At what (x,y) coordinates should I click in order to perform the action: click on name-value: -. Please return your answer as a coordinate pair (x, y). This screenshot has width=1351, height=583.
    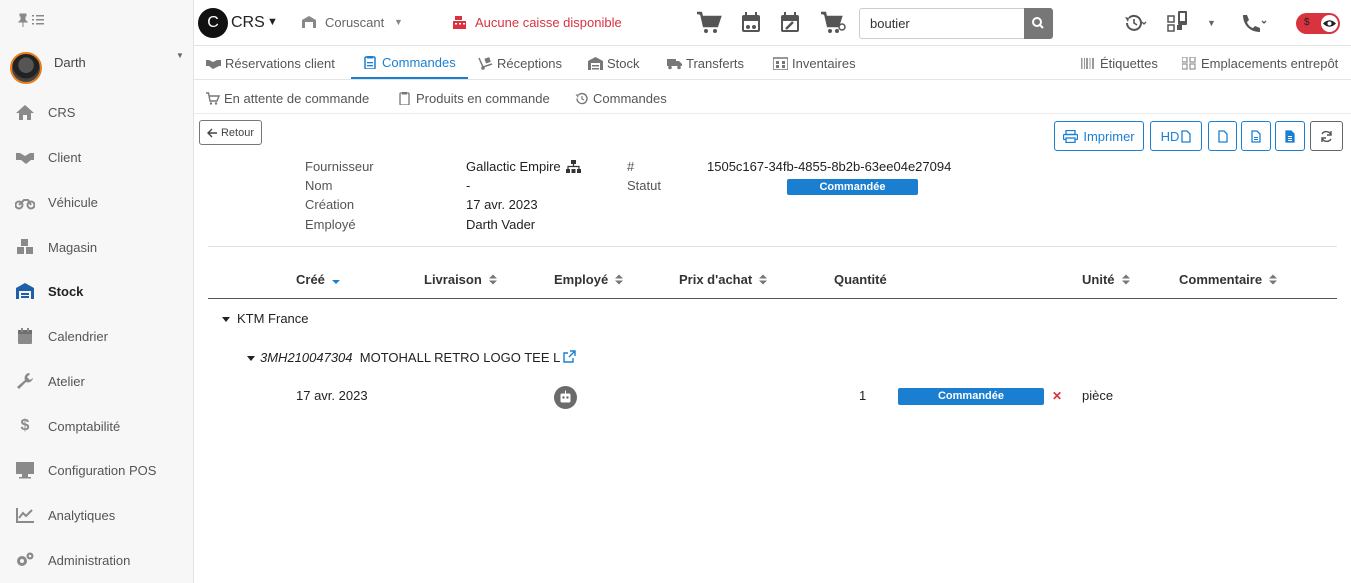
    Looking at the image, I should click on (468, 185).